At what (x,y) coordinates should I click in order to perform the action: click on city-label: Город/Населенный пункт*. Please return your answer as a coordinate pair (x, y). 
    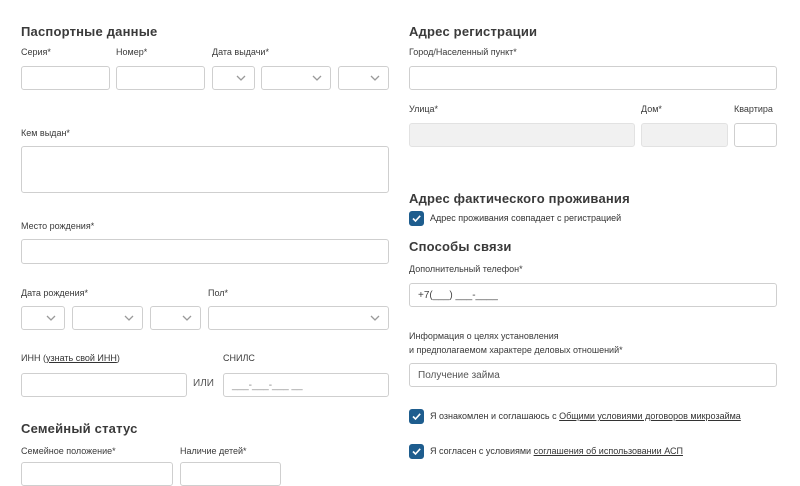
    Looking at the image, I should click on (463, 52).